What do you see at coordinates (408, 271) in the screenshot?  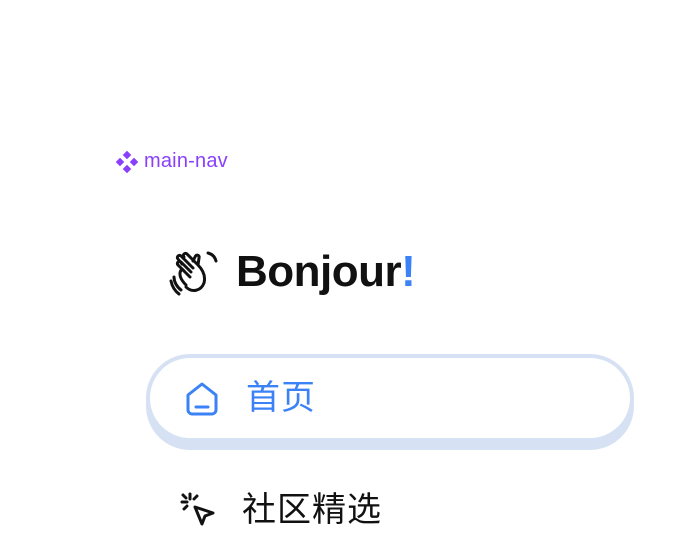 I see `greeting-exclamation: !` at bounding box center [408, 271].